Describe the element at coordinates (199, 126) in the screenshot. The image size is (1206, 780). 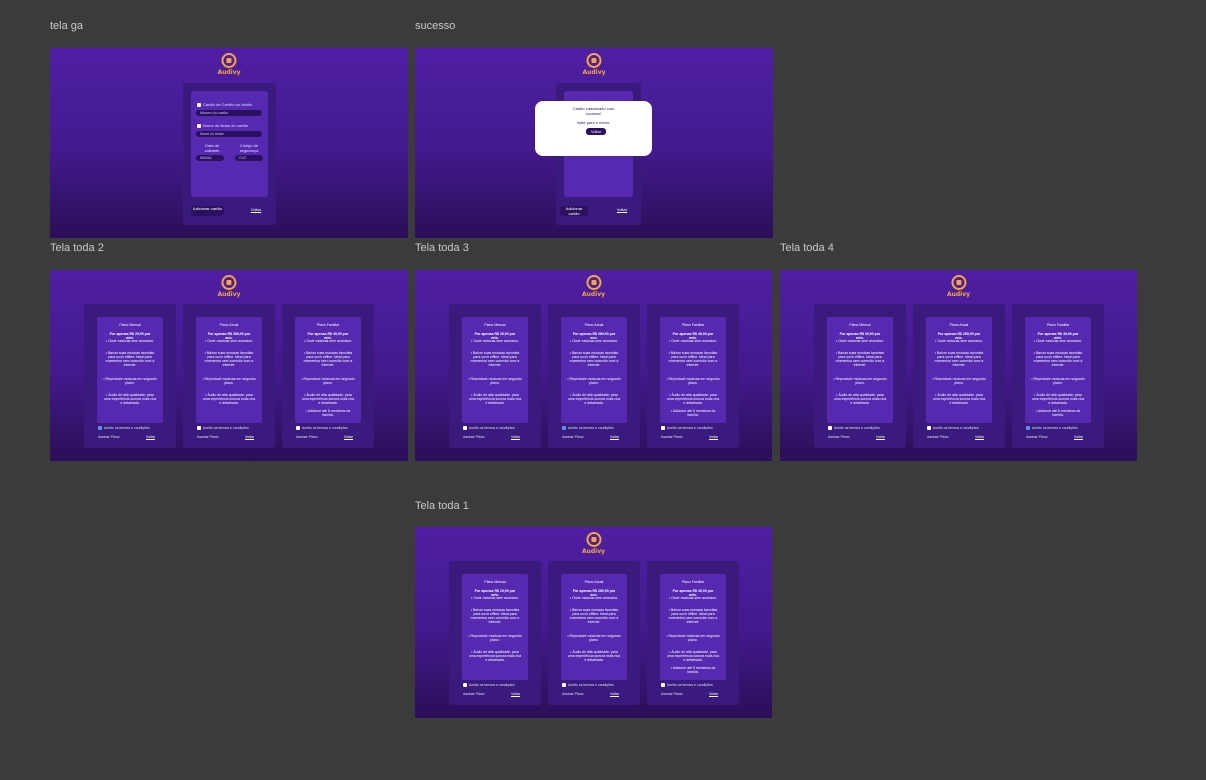
I see `user-icon` at that location.